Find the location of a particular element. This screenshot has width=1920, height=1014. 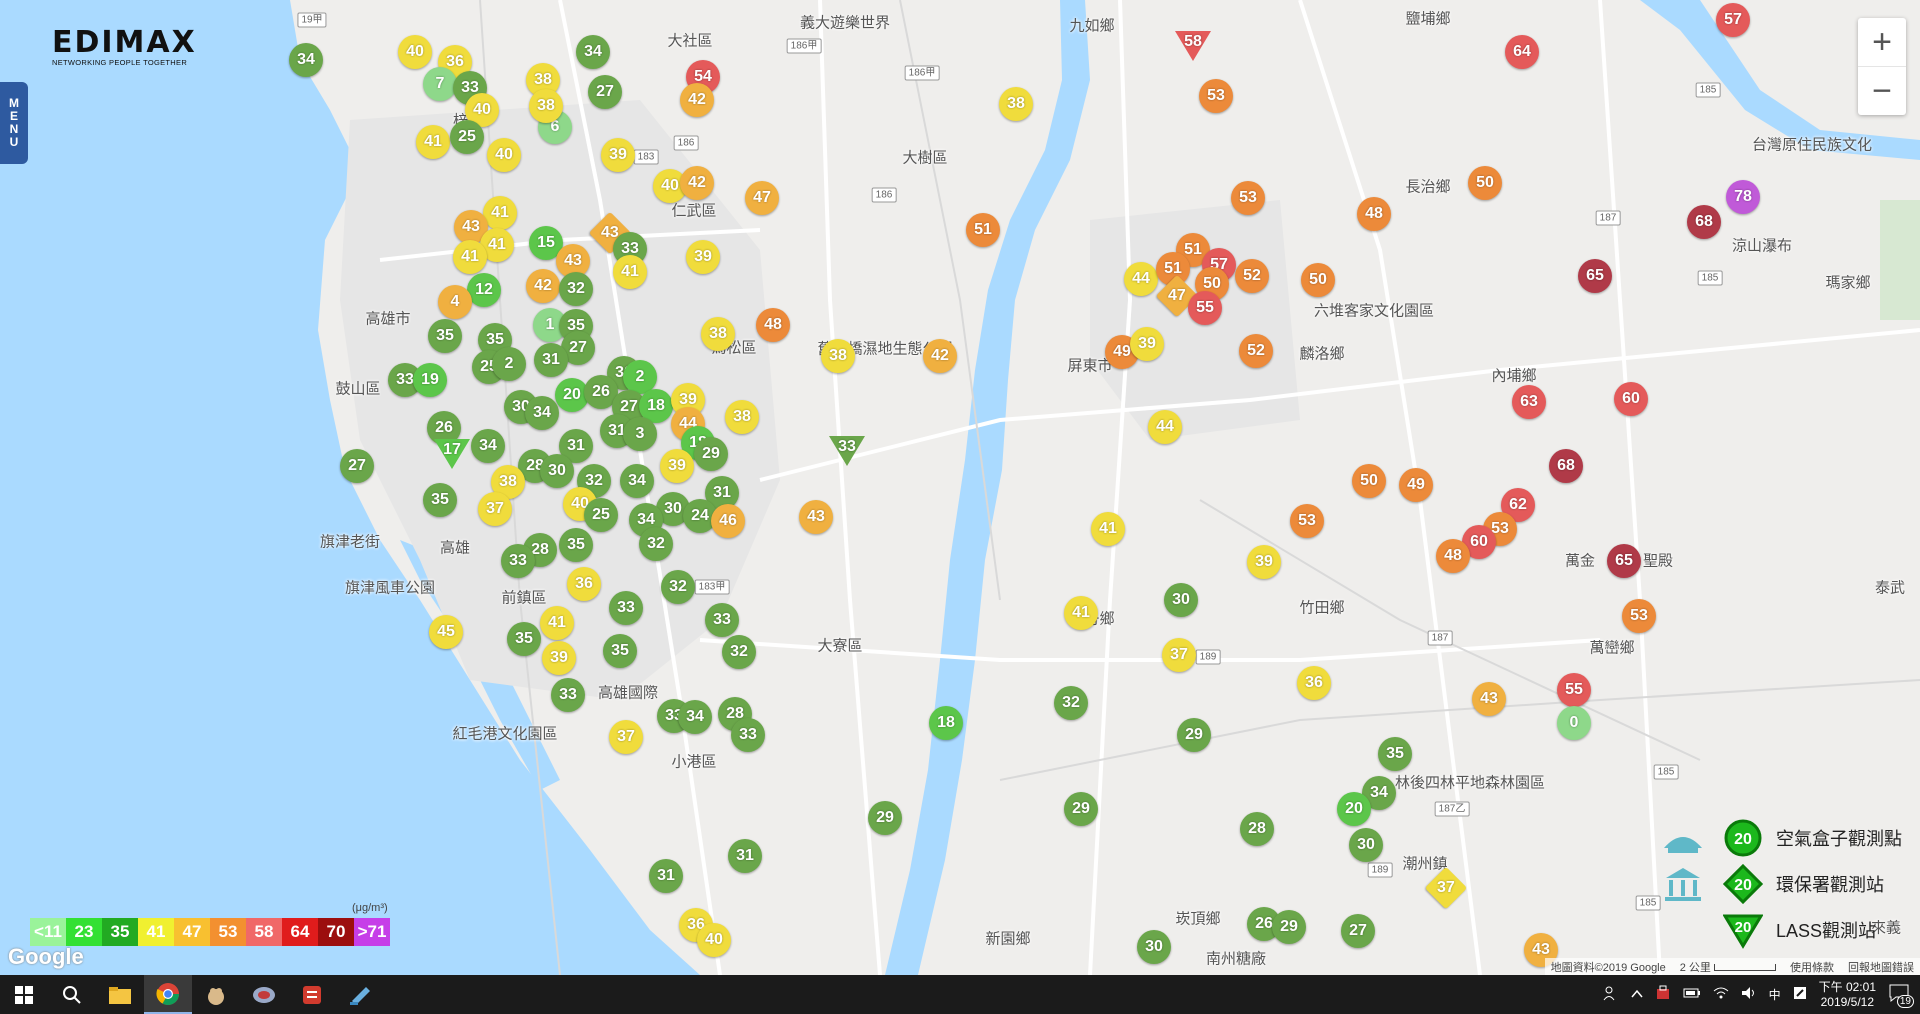

menu-button: MENU is located at coordinates (14, 123).